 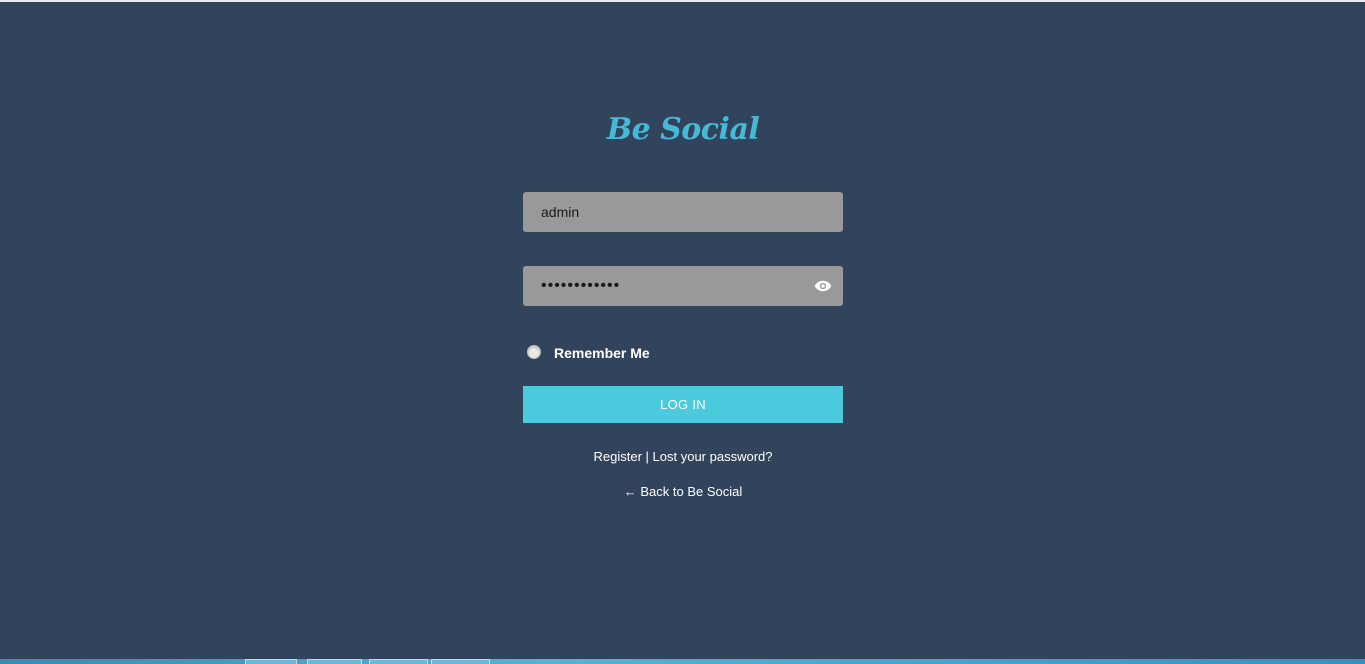 What do you see at coordinates (682, 661) in the screenshot?
I see `os-taskbar` at bounding box center [682, 661].